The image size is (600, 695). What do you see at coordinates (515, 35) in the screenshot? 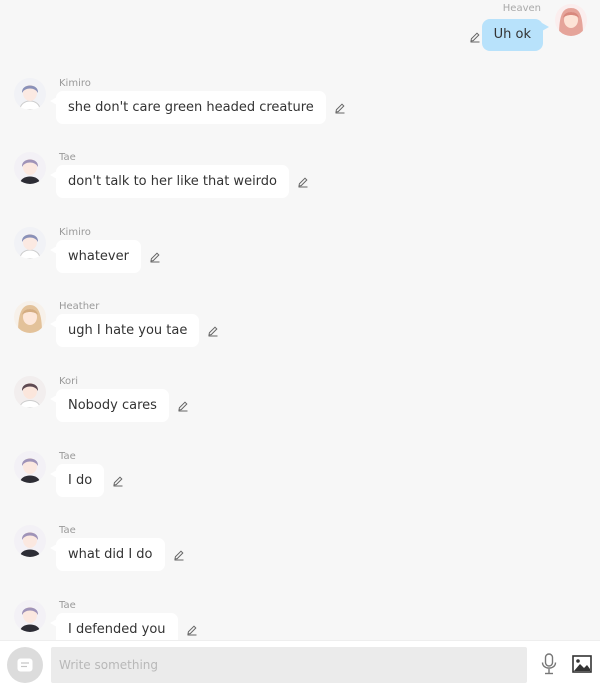
I see `message-bubble: Uh ok` at bounding box center [515, 35].